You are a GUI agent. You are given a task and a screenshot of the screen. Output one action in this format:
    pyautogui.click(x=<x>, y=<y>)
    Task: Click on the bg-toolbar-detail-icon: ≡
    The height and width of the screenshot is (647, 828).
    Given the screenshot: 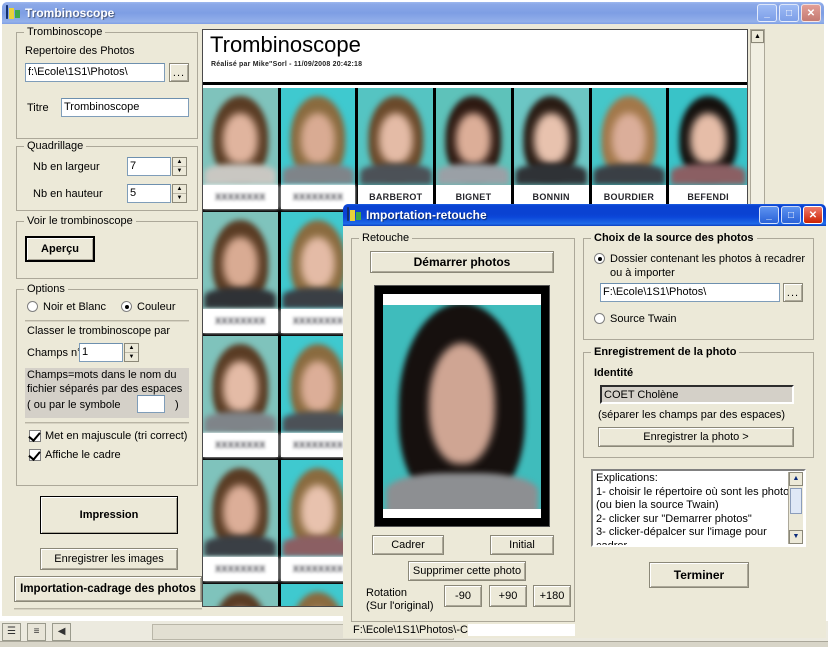 What is the action you would take?
    pyautogui.click(x=37, y=632)
    